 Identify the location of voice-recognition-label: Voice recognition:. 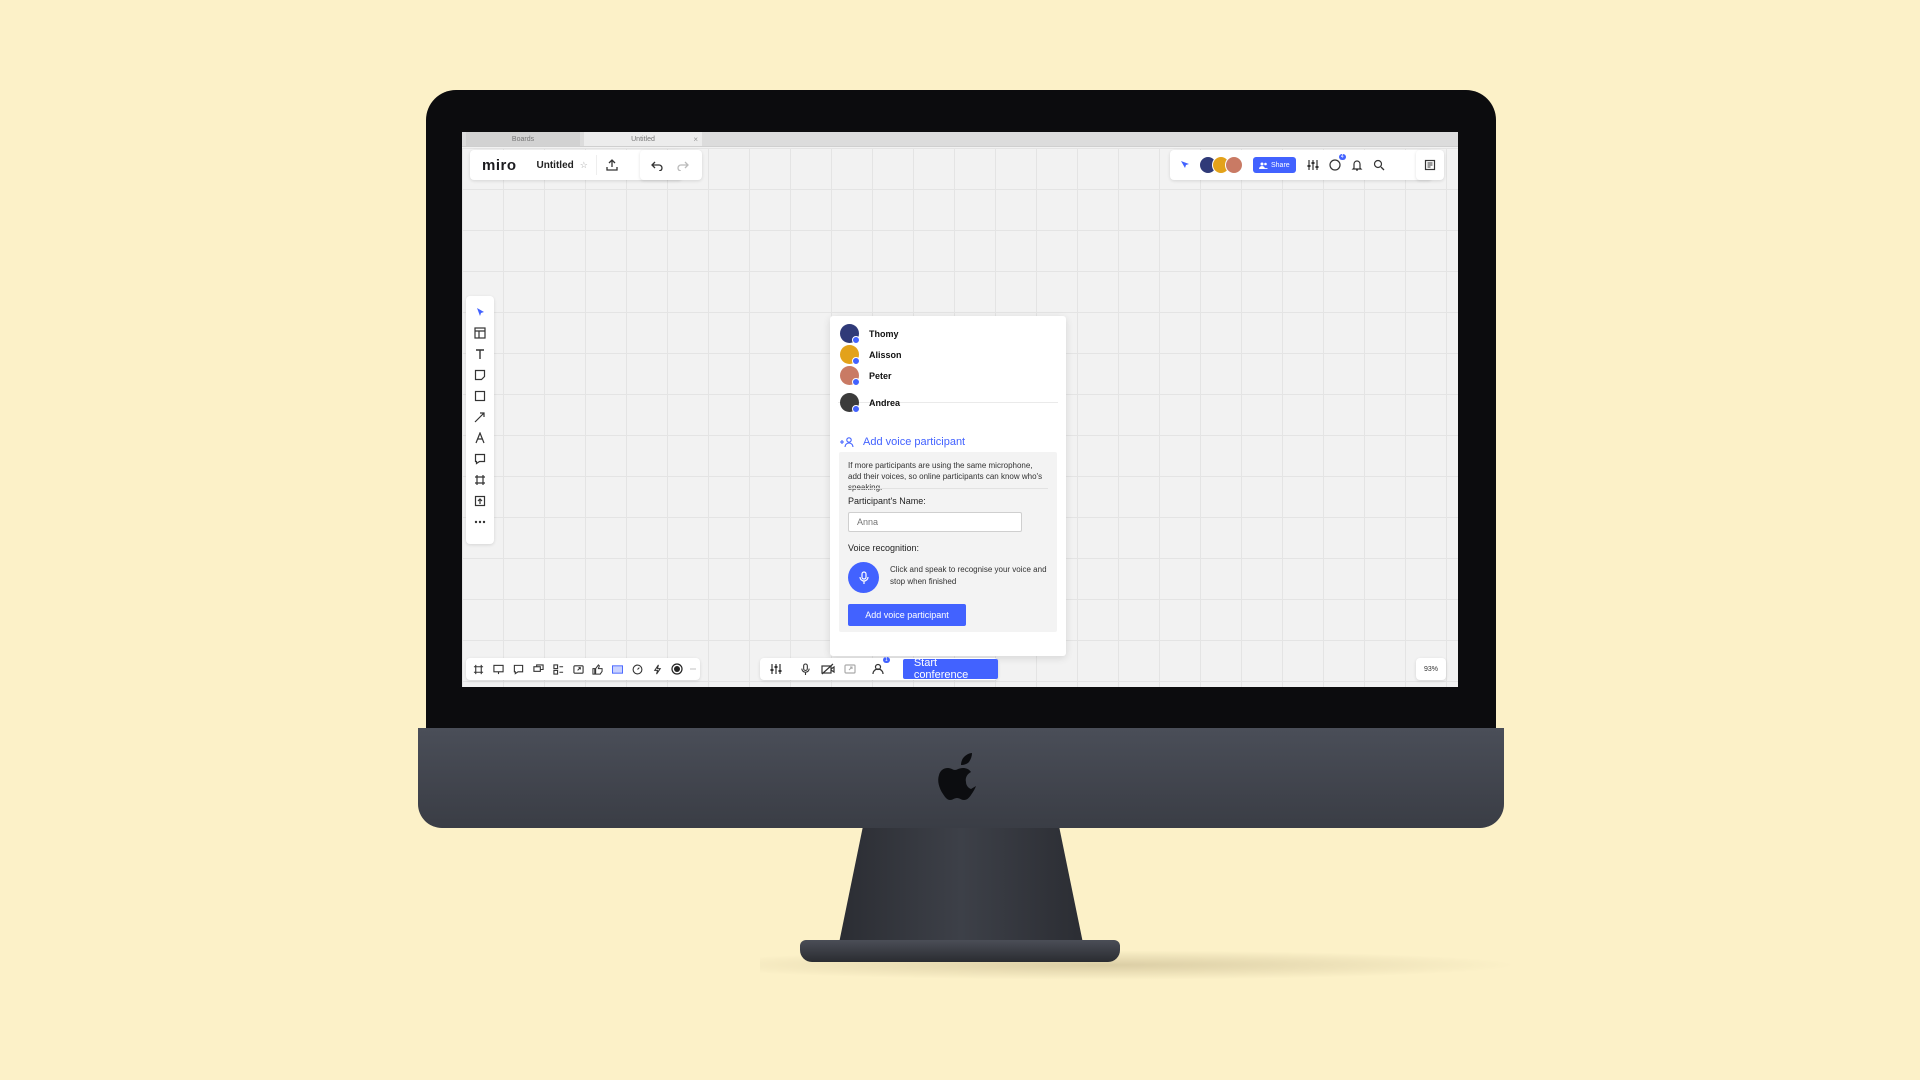
(884, 548).